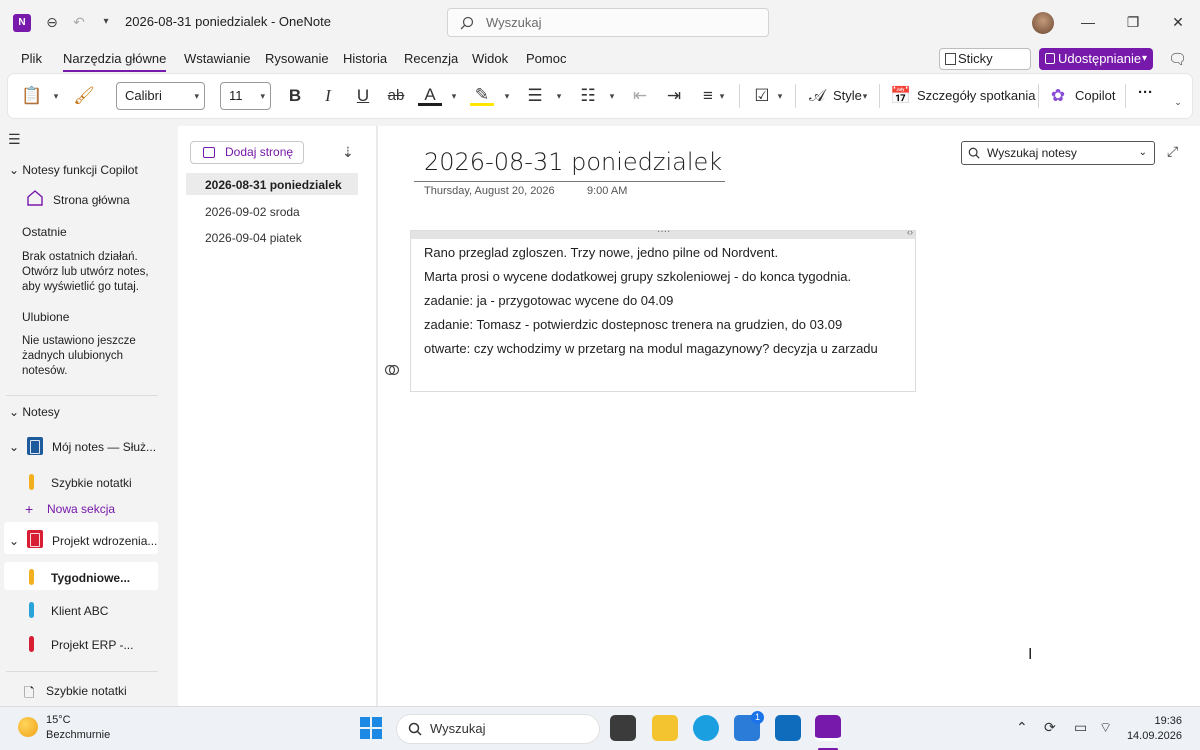  What do you see at coordinates (1178, 22) in the screenshot?
I see `close-button: ✕` at bounding box center [1178, 22].